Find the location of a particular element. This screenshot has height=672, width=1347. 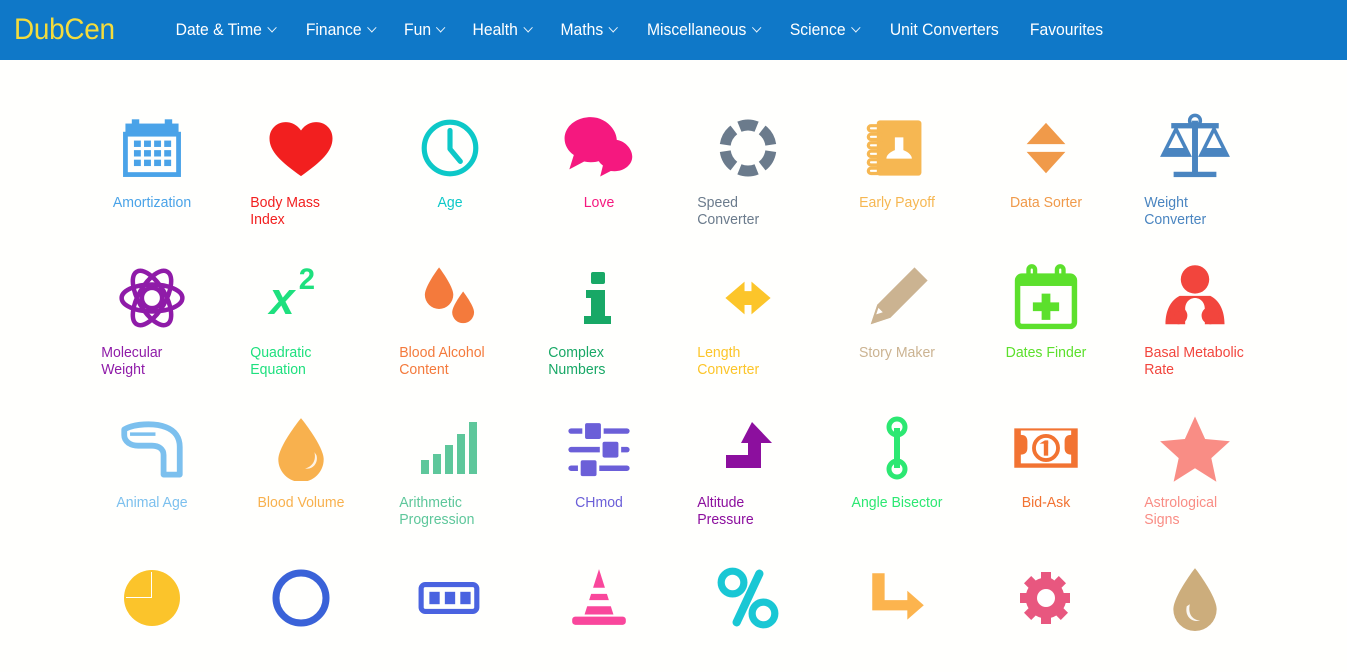

tile-label: Blood Alcohol Content is located at coordinates (442, 361).